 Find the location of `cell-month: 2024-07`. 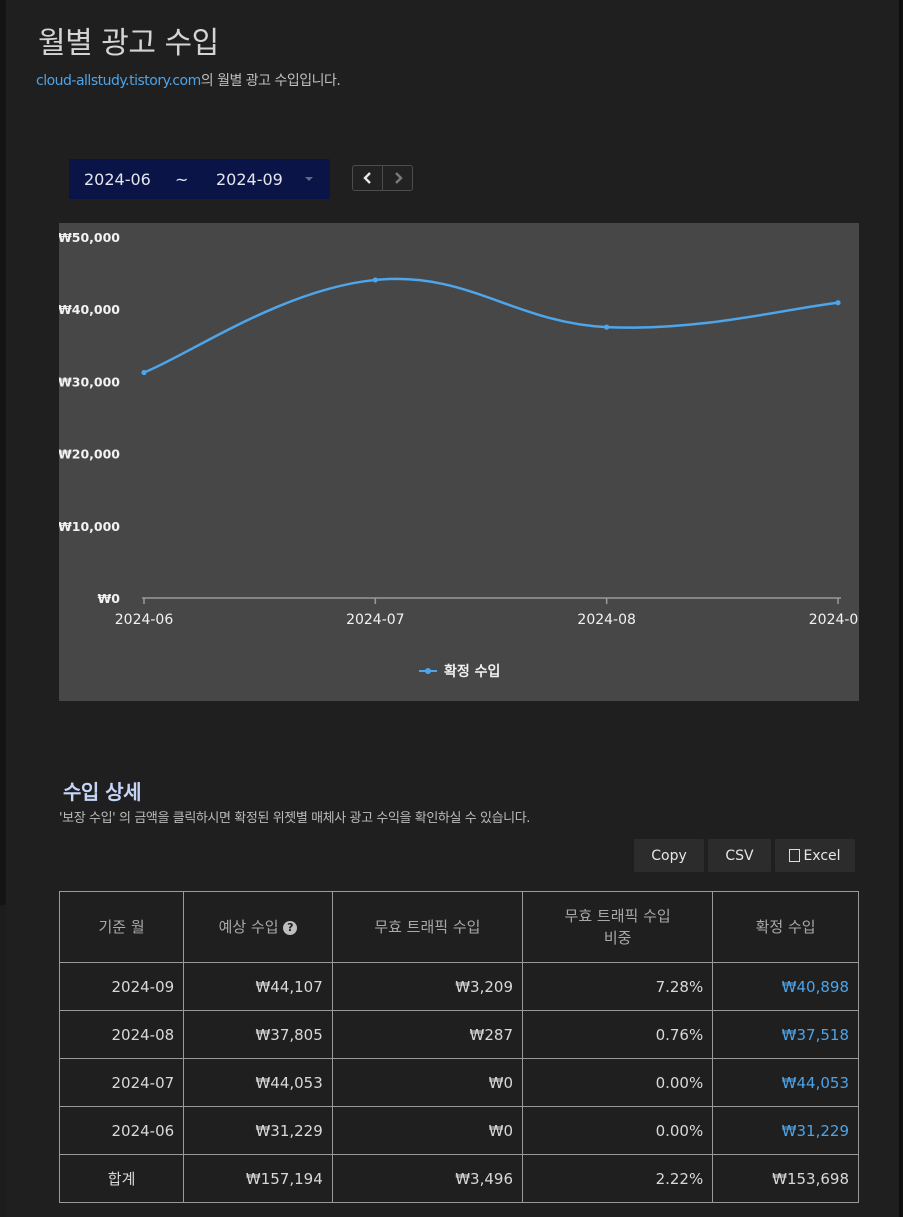

cell-month: 2024-07 is located at coordinates (121, 1082).